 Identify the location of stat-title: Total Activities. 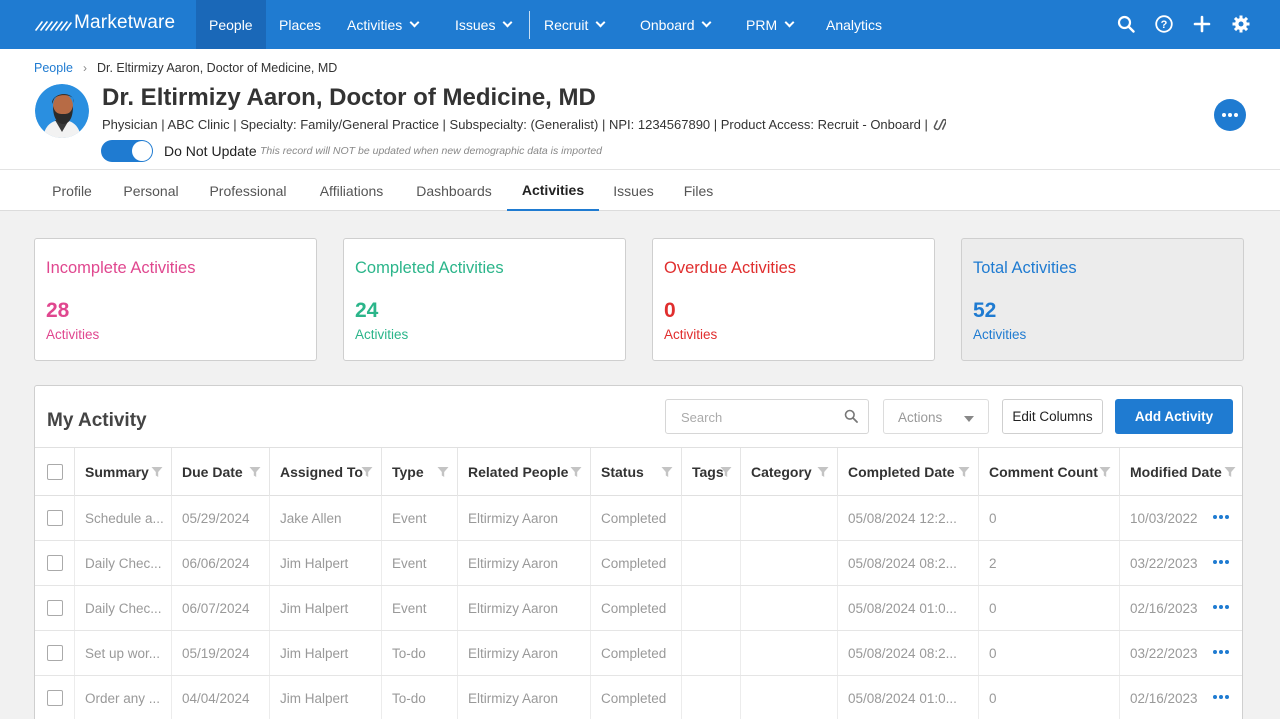
(1025, 268).